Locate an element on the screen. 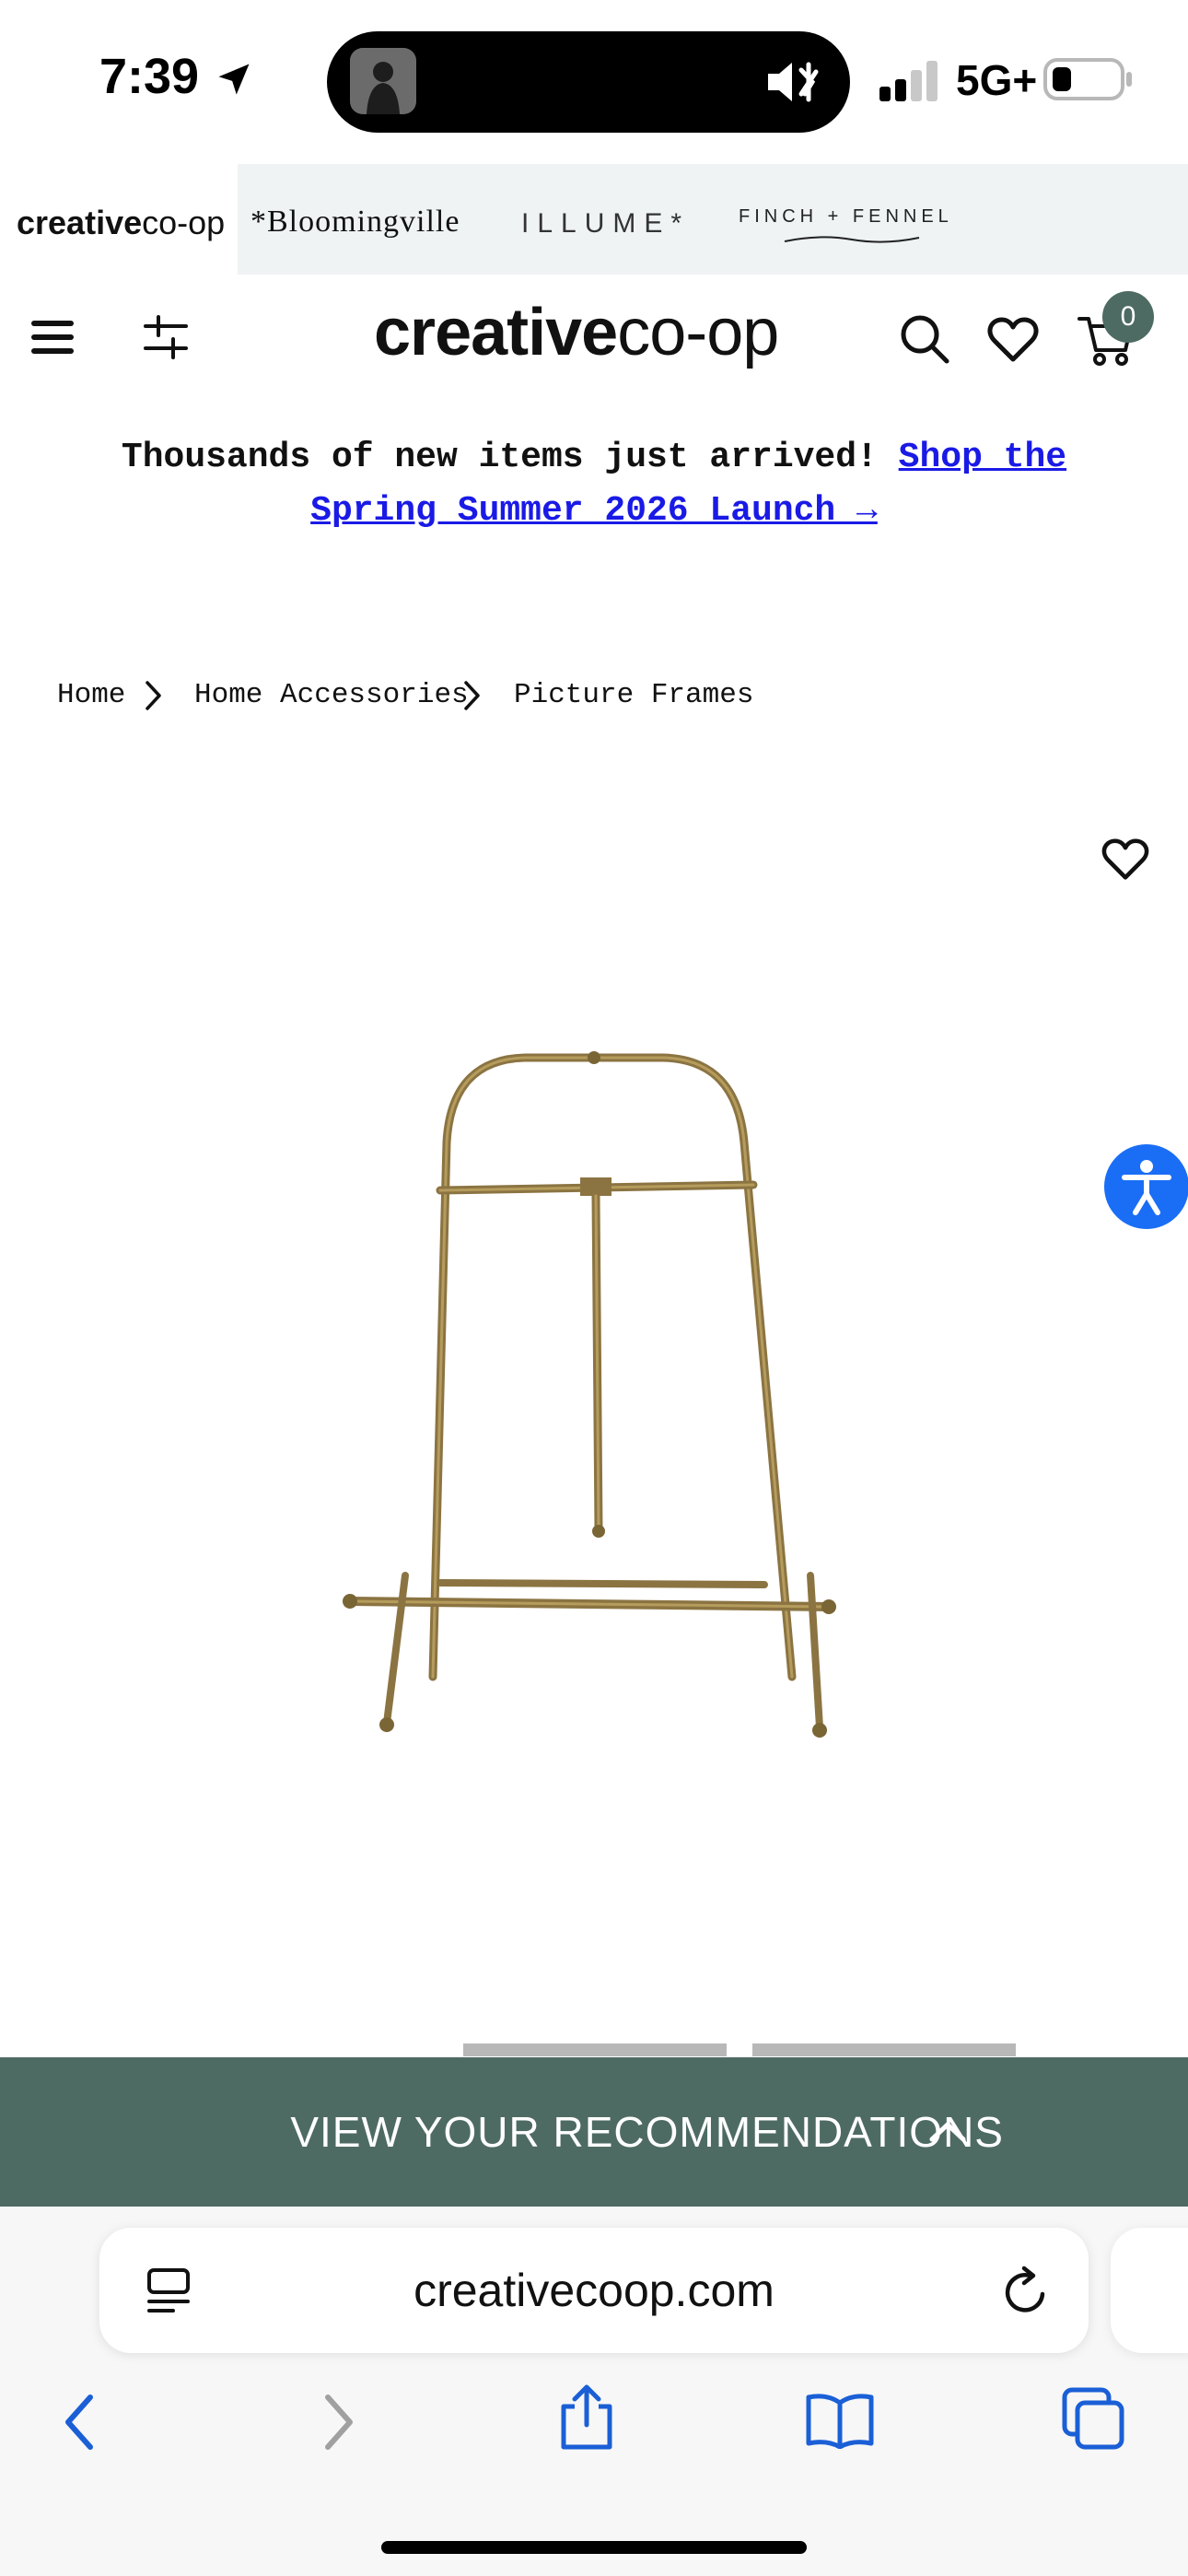 The image size is (1188, 2576). accessibility-button is located at coordinates (1146, 1186).